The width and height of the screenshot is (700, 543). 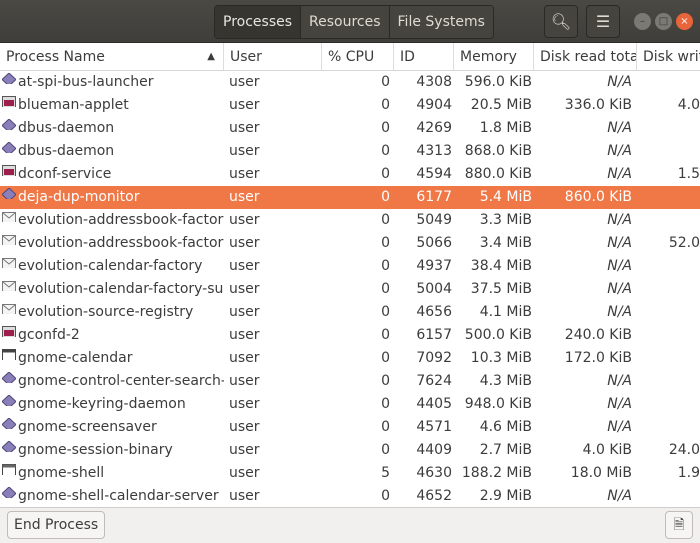 I want to click on cell-disk-read: 240.0 KiB, so click(x=598, y=335).